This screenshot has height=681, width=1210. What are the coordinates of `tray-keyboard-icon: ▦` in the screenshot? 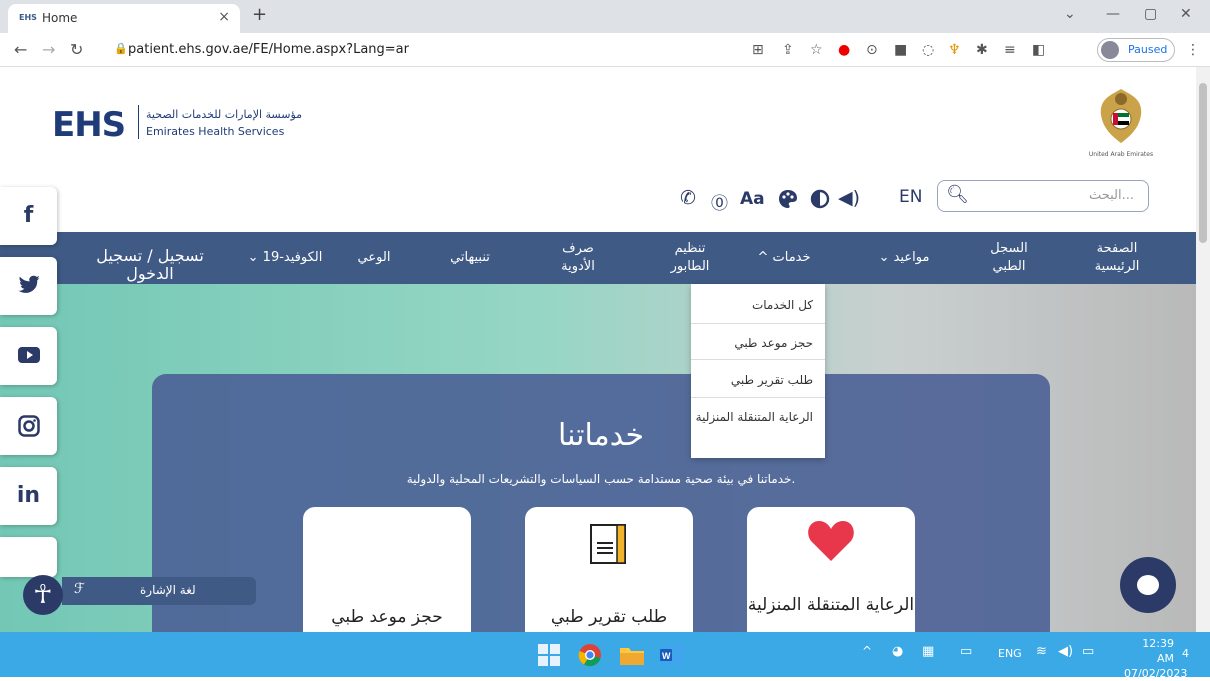 It's located at (928, 651).